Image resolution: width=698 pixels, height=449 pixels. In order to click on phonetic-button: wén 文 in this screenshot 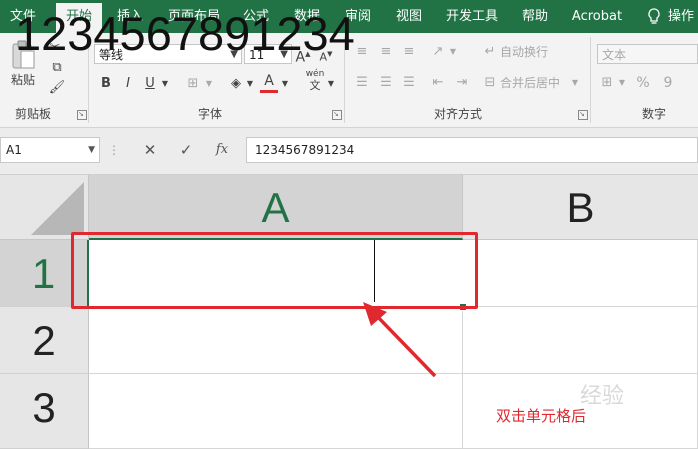, I will do `click(315, 81)`.